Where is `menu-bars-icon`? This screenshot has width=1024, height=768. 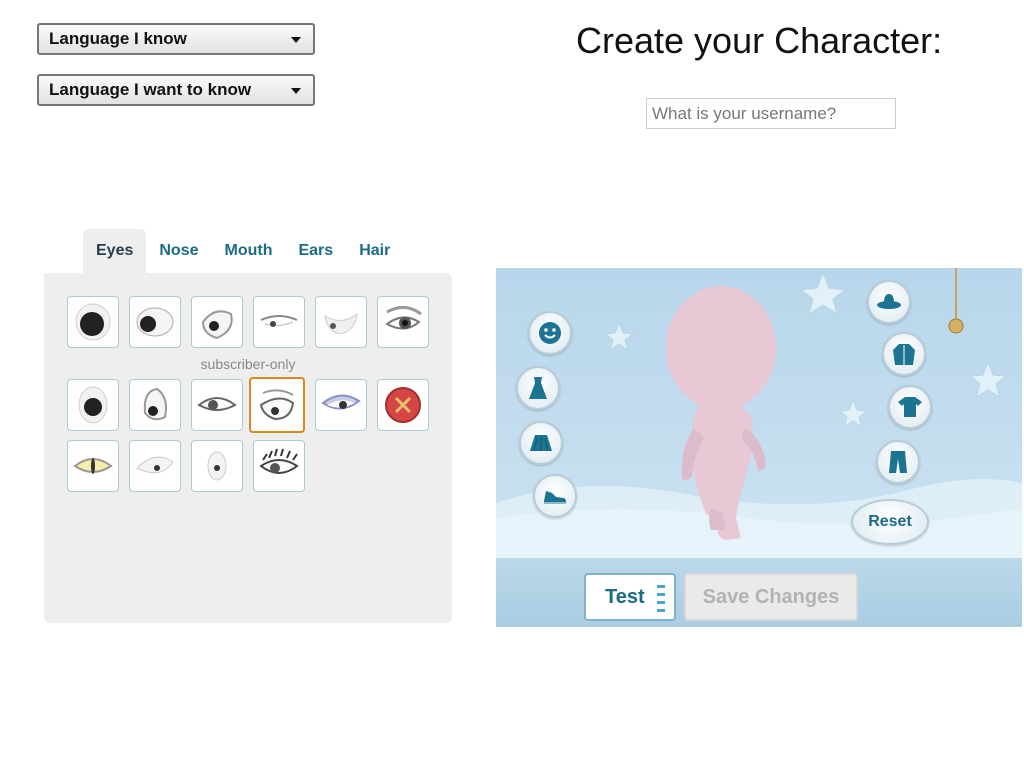
menu-bars-icon is located at coordinates (661, 598).